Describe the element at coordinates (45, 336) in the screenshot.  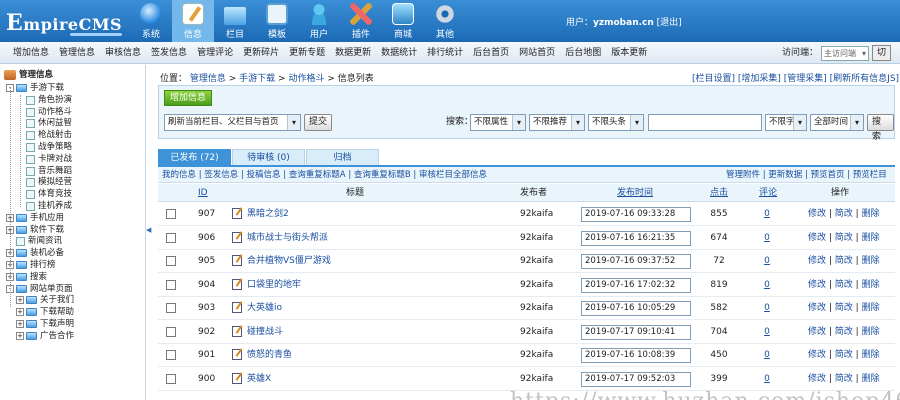
I see `sidebar-item: + 广告合作` at that location.